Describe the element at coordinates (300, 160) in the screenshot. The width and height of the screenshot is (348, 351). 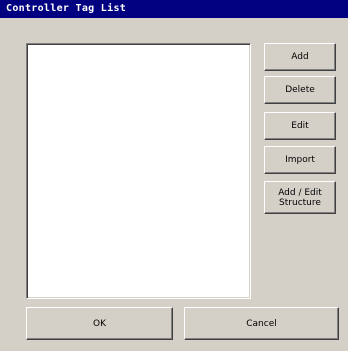
I see `import-button: Import` at that location.